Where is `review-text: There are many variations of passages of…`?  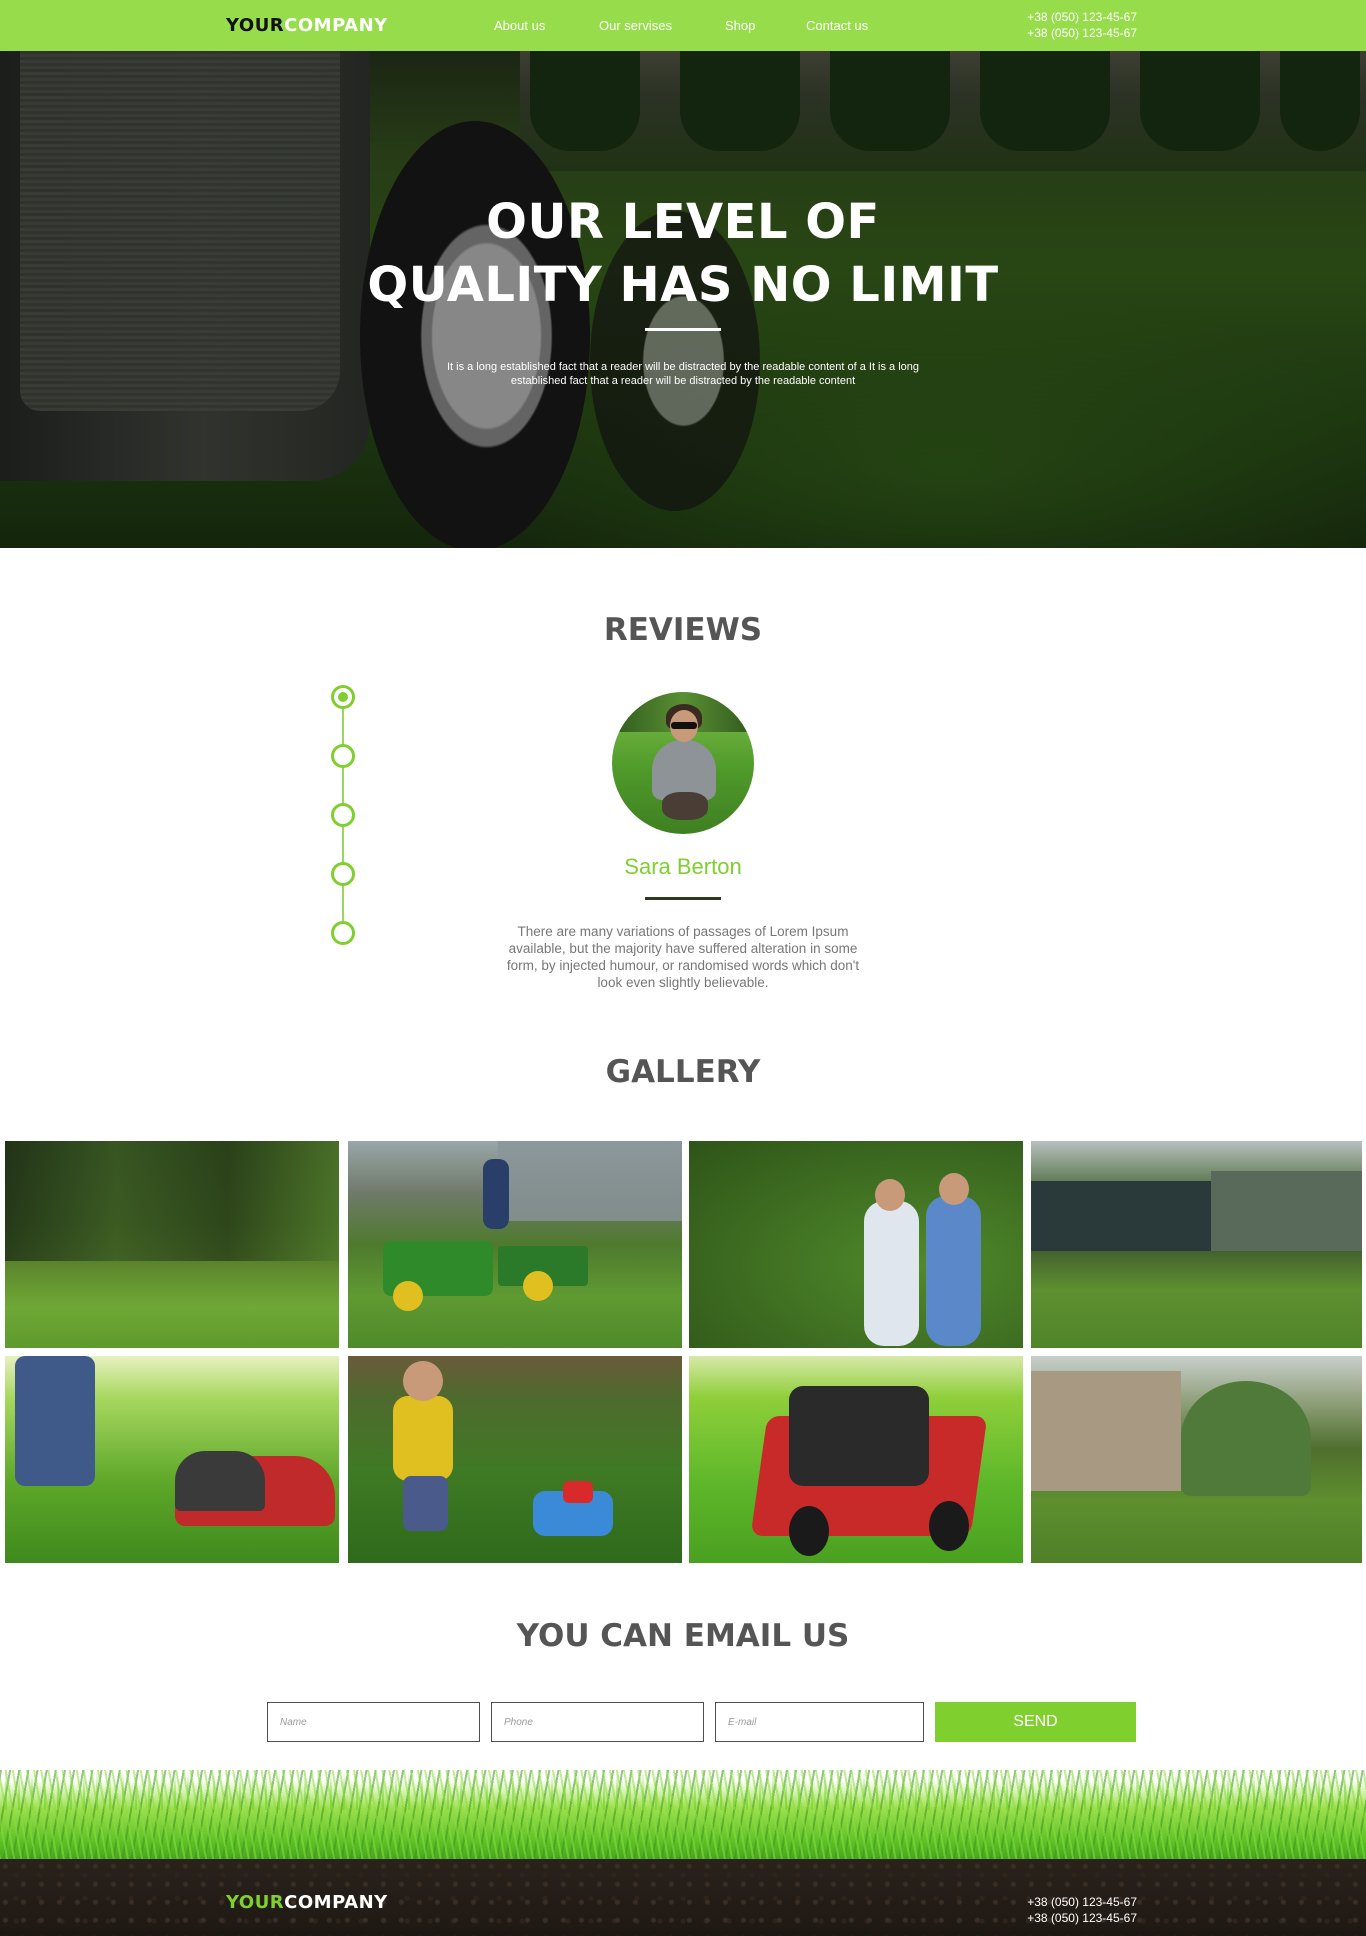 review-text: There are many variations of passages of… is located at coordinates (683, 957).